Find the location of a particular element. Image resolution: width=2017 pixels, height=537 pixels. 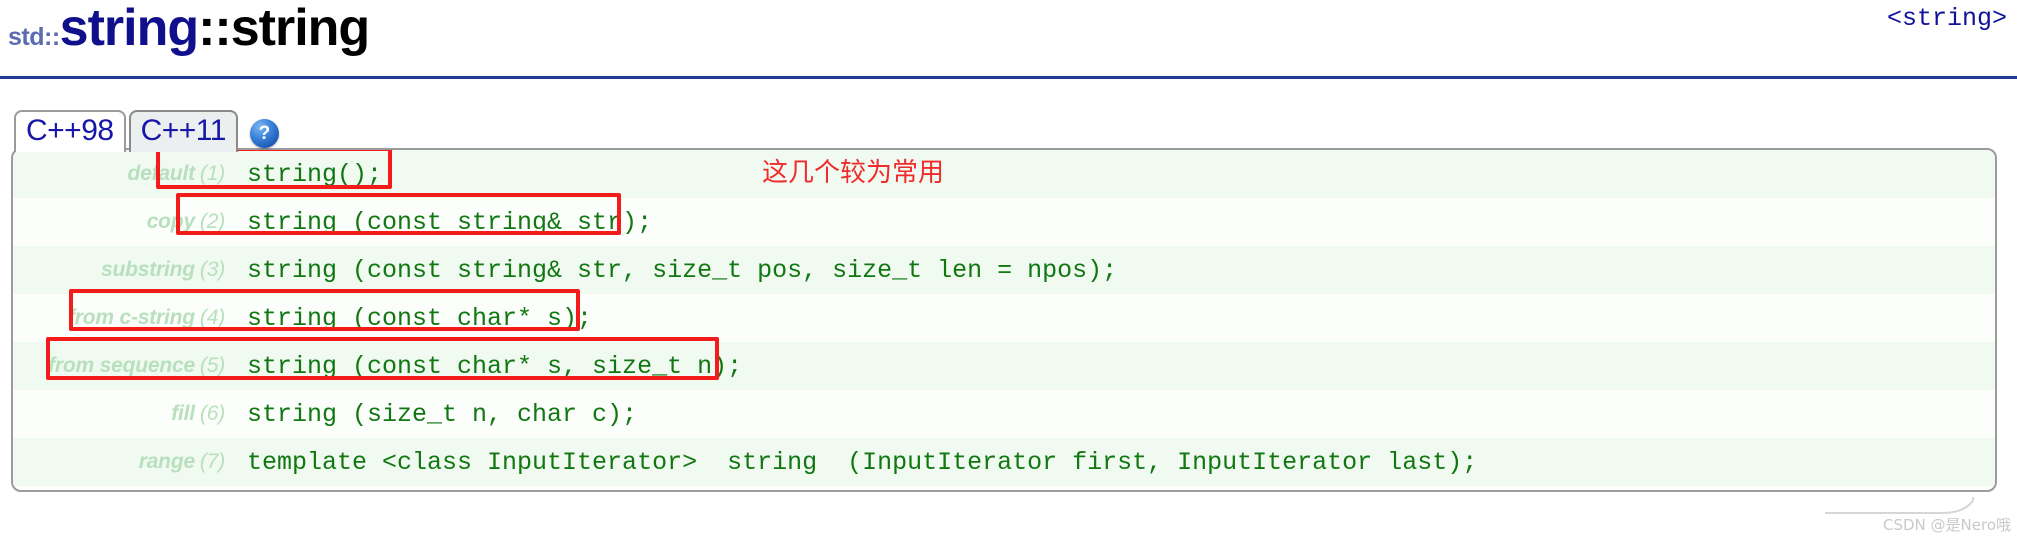

signature-label: substring (3) is located at coordinates (119, 270).